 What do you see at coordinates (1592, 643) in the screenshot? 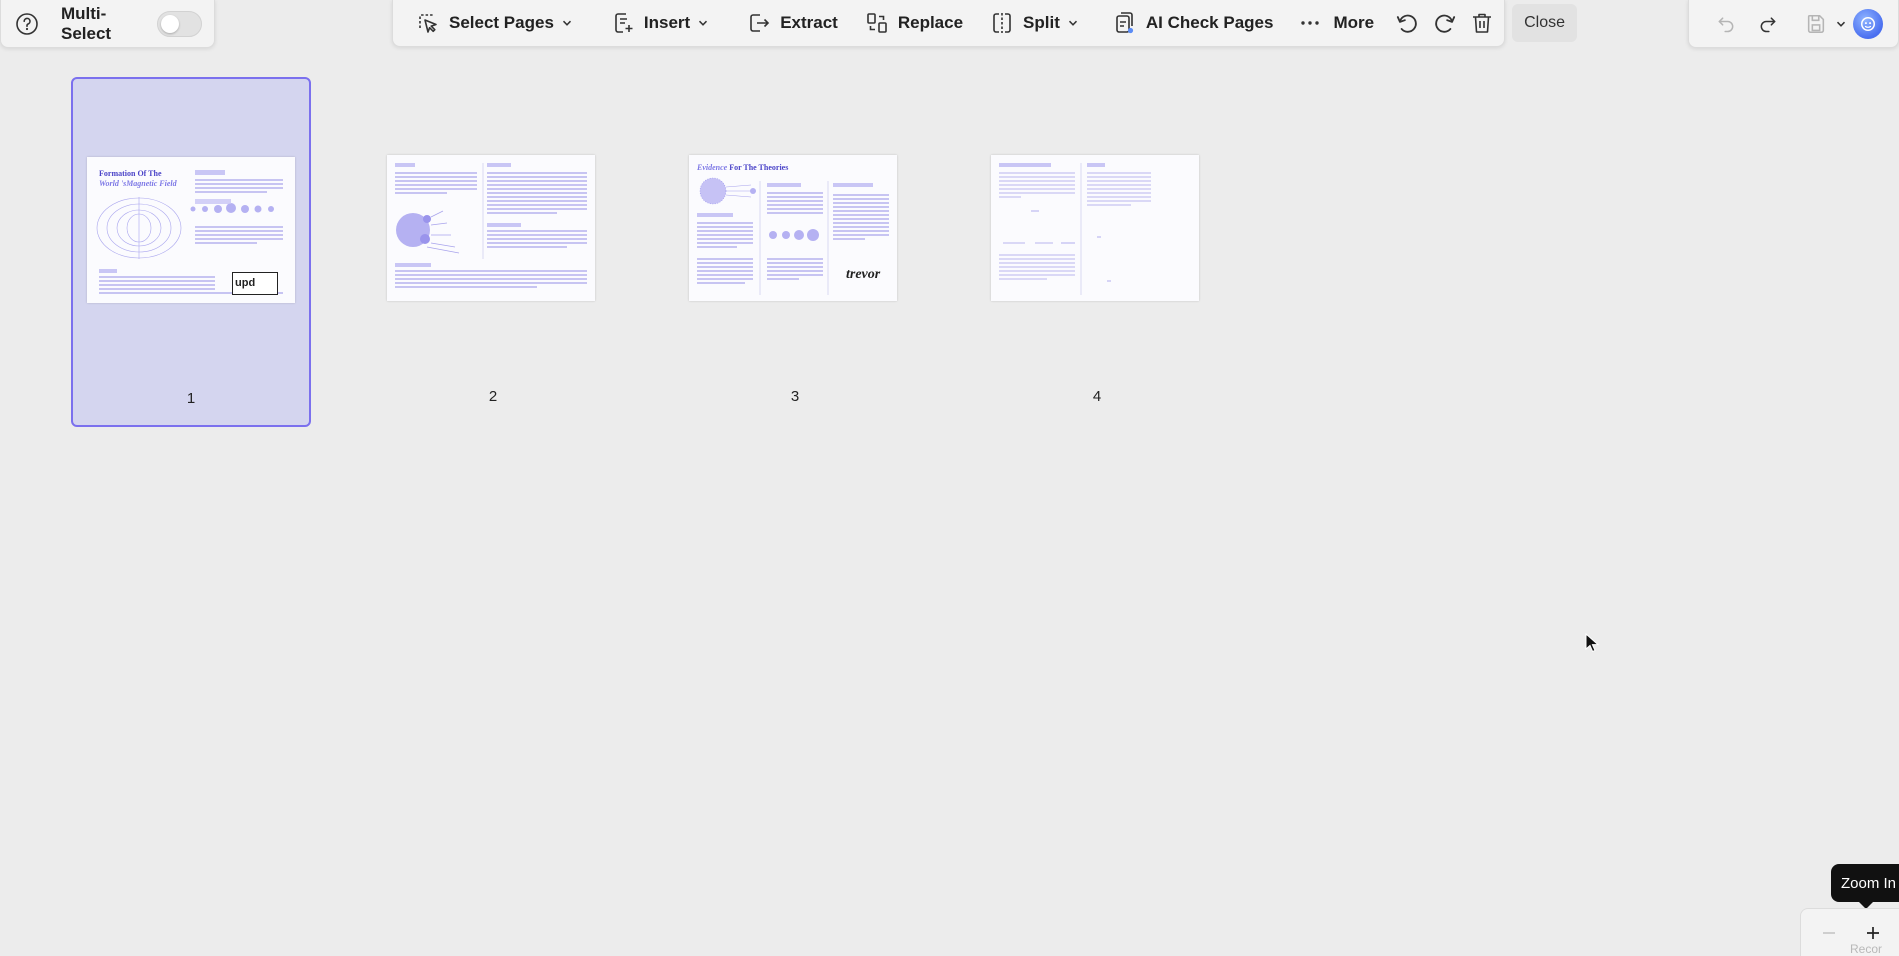
I see `mouse-cursor-icon` at bounding box center [1592, 643].